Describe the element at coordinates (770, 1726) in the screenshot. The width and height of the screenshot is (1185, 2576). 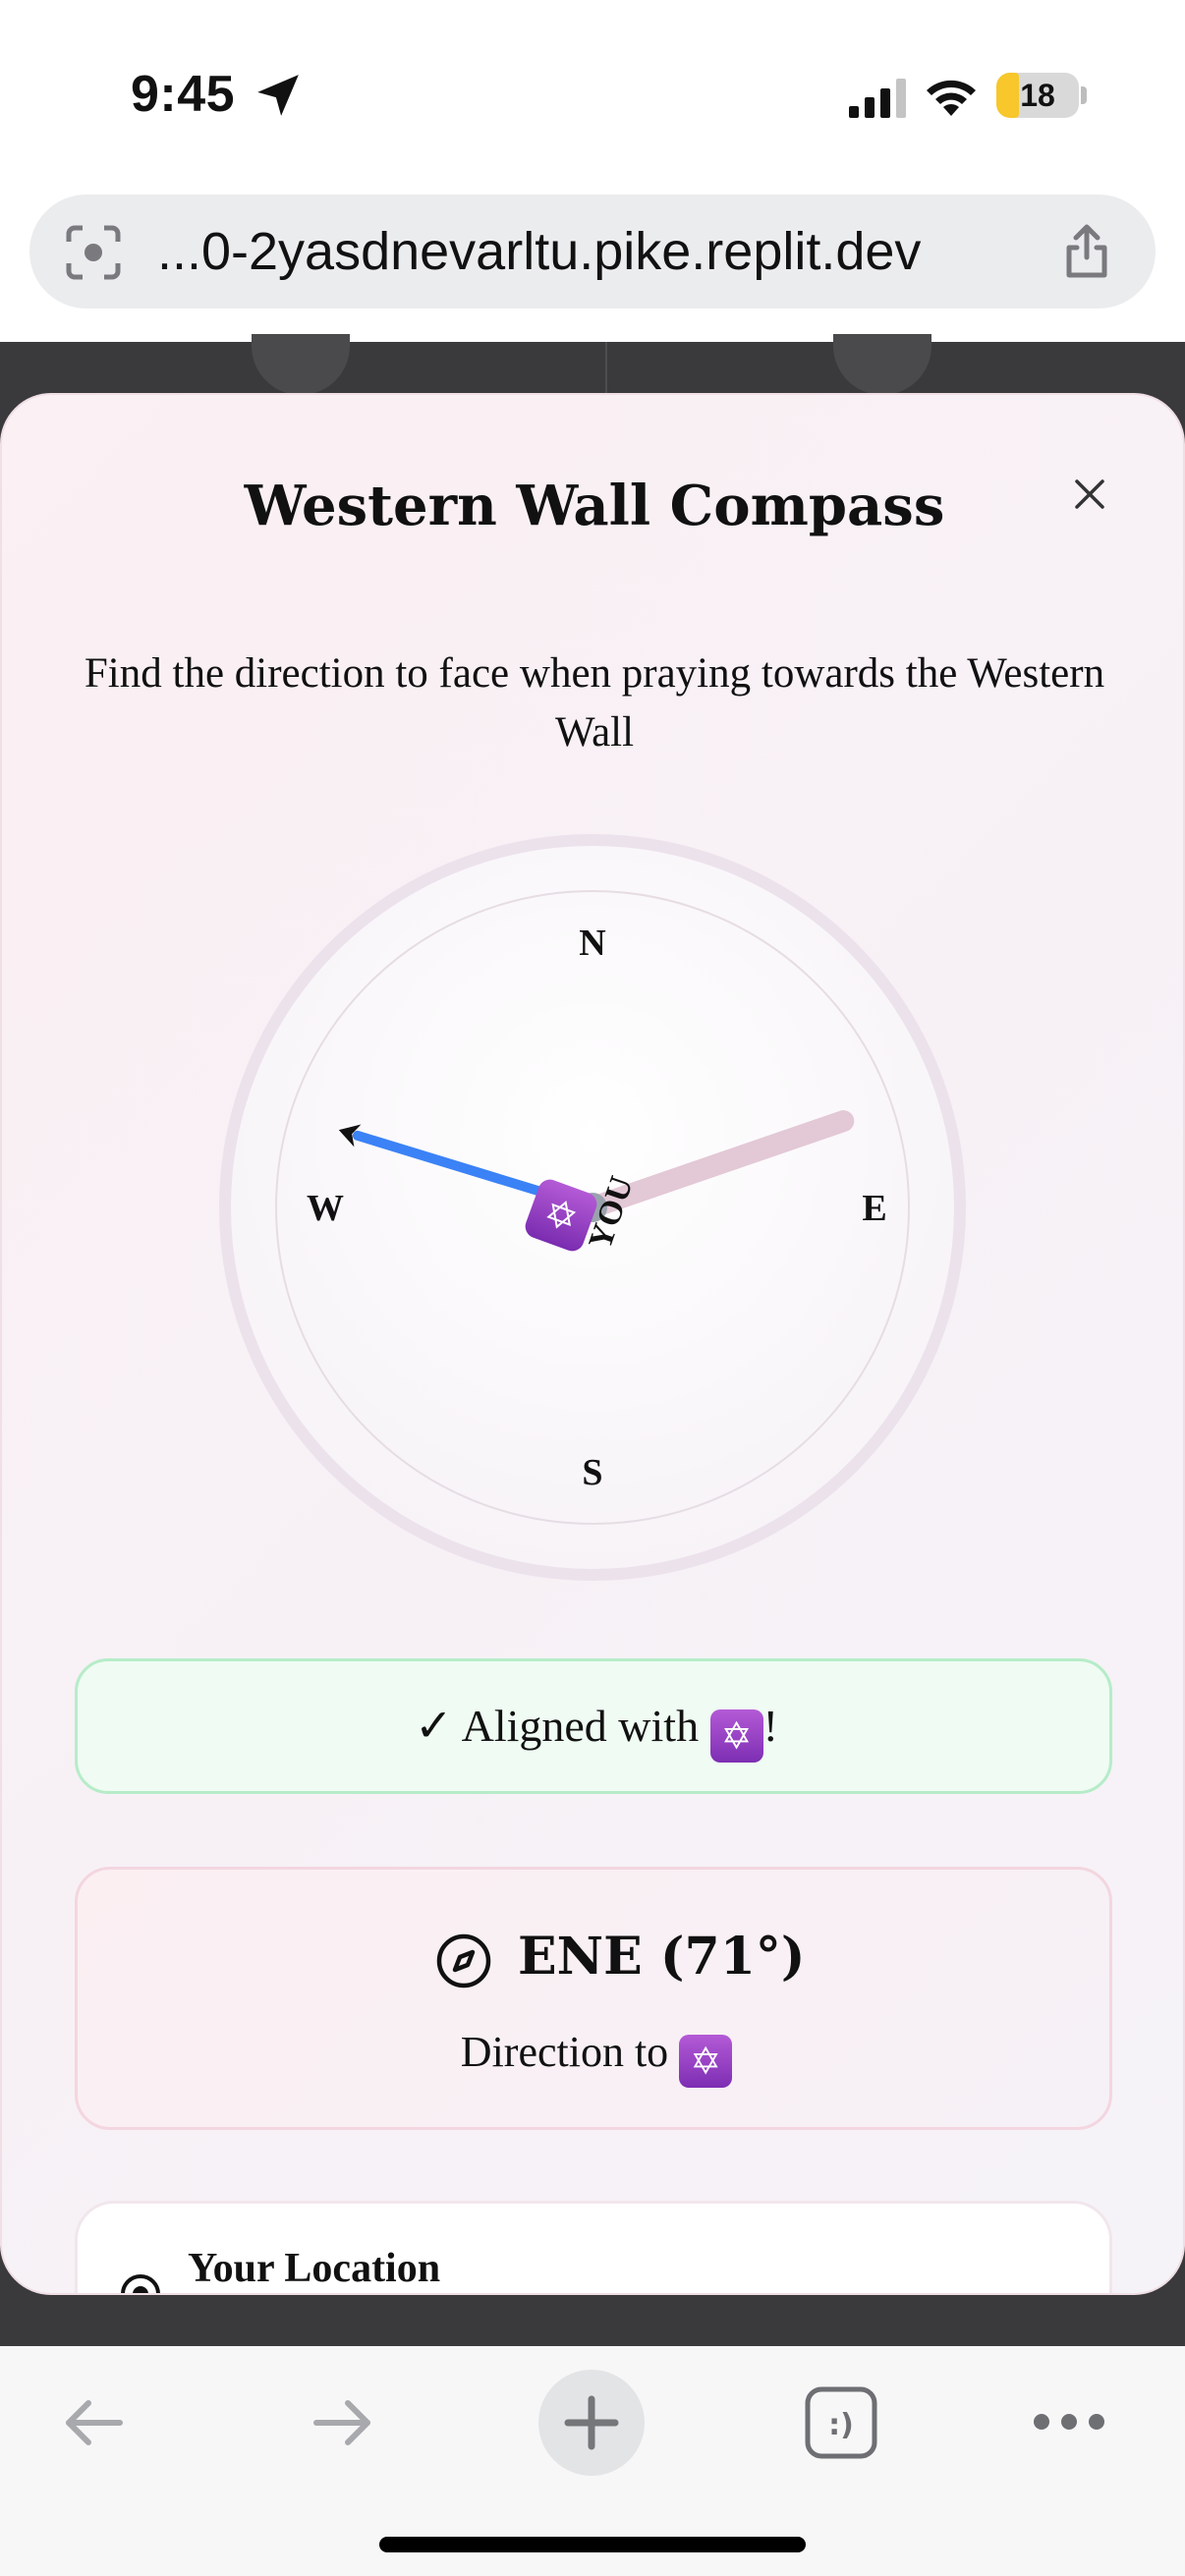
I see `aligned-suffix: !` at that location.